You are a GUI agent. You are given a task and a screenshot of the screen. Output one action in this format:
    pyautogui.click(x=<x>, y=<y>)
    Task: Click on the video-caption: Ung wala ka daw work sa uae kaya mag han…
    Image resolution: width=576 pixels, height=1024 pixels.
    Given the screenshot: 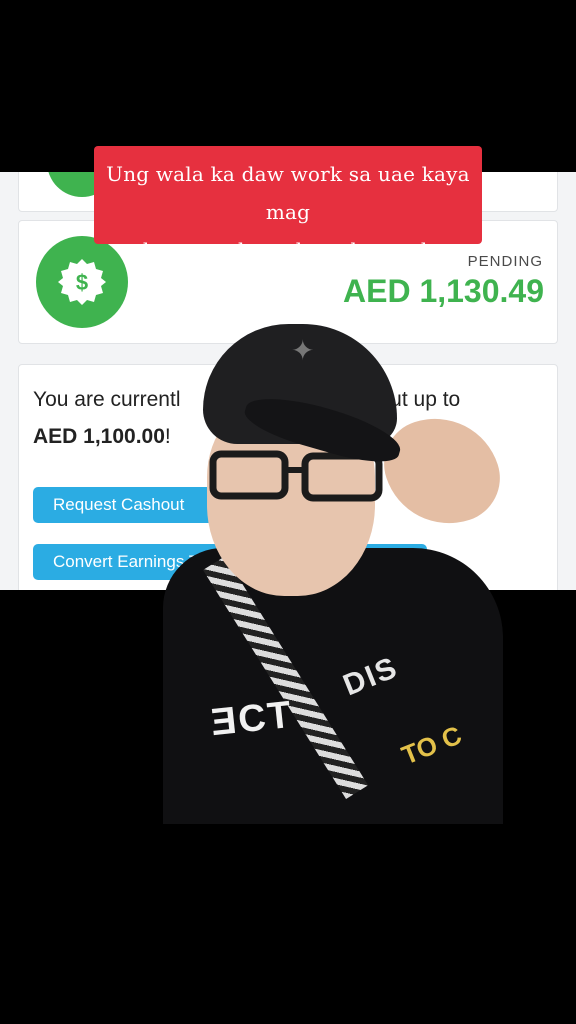 What is the action you would take?
    pyautogui.click(x=288, y=204)
    